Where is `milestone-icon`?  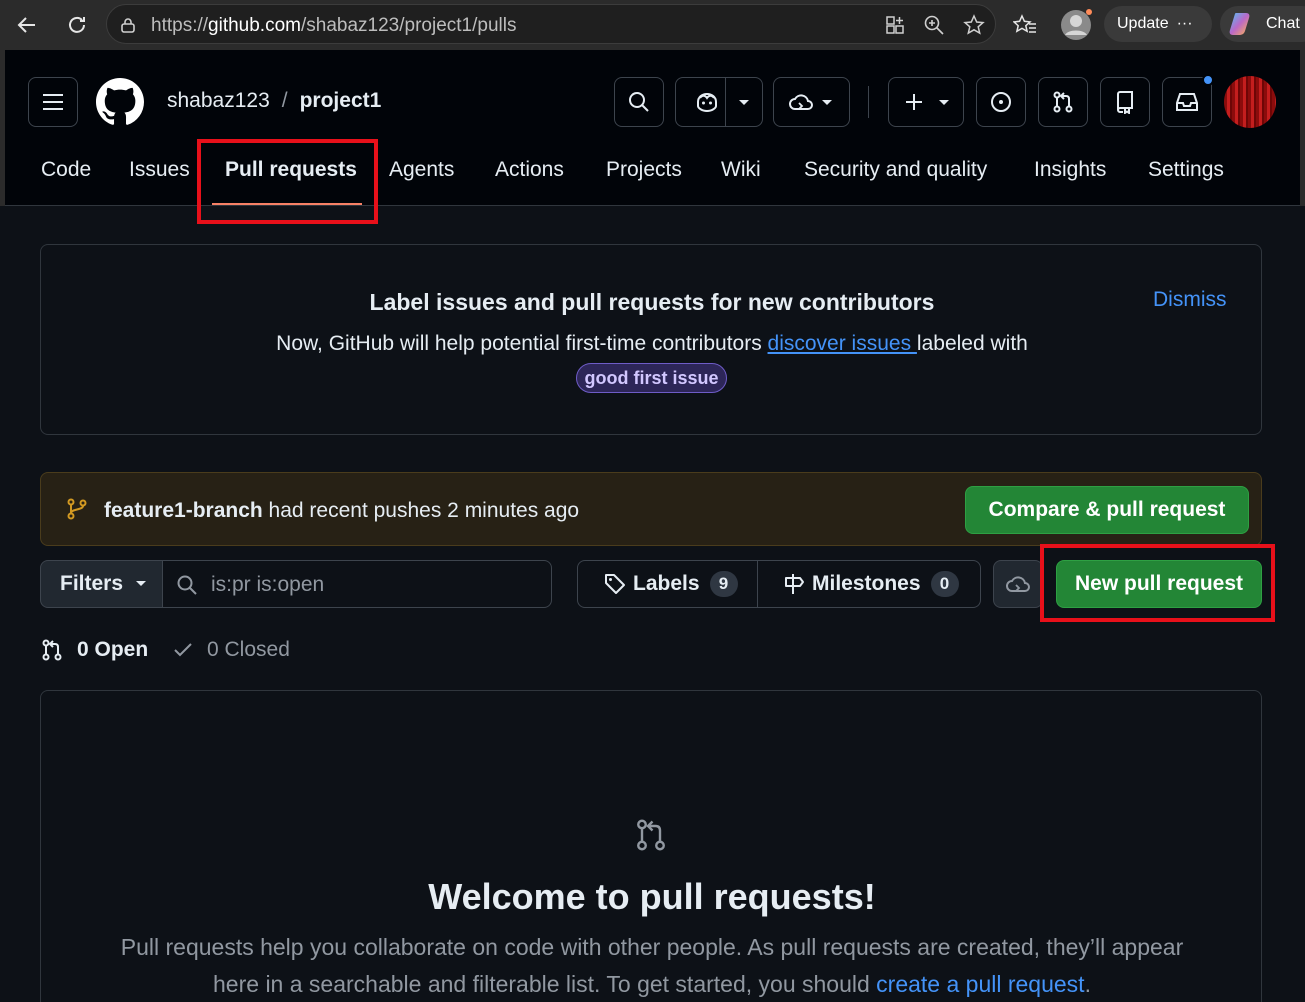
milestone-icon is located at coordinates (794, 584).